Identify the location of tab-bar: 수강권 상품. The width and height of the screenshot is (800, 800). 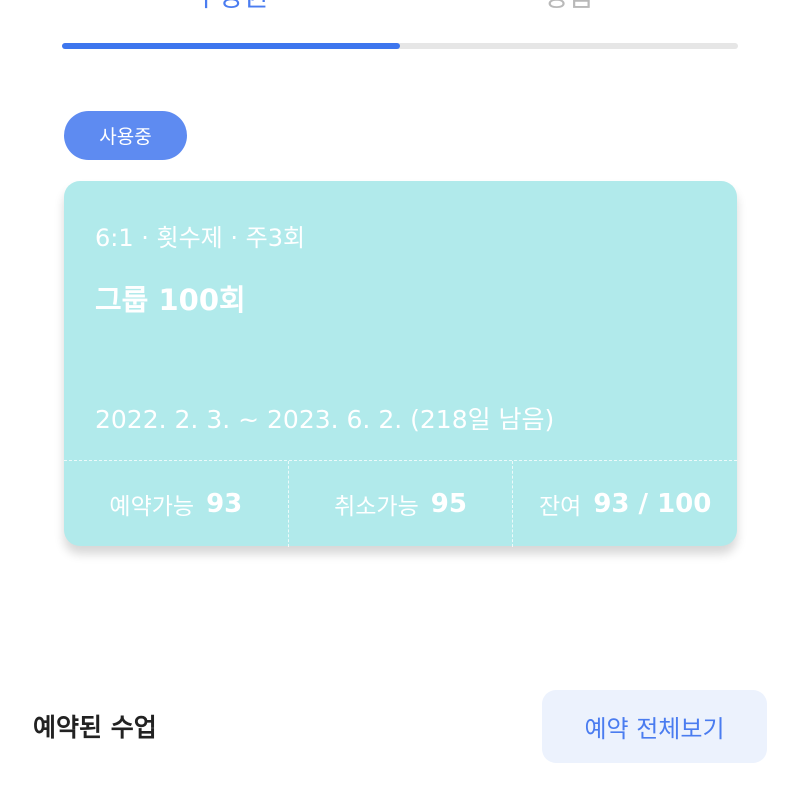
(400, 25).